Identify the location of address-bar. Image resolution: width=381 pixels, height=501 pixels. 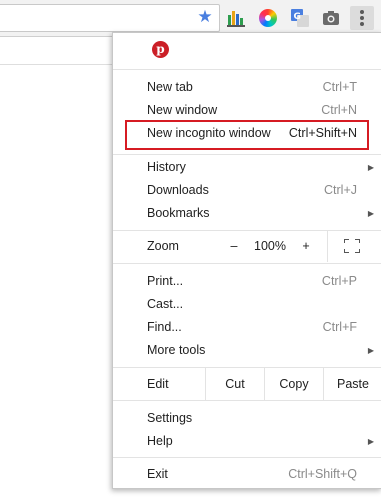
(110, 18).